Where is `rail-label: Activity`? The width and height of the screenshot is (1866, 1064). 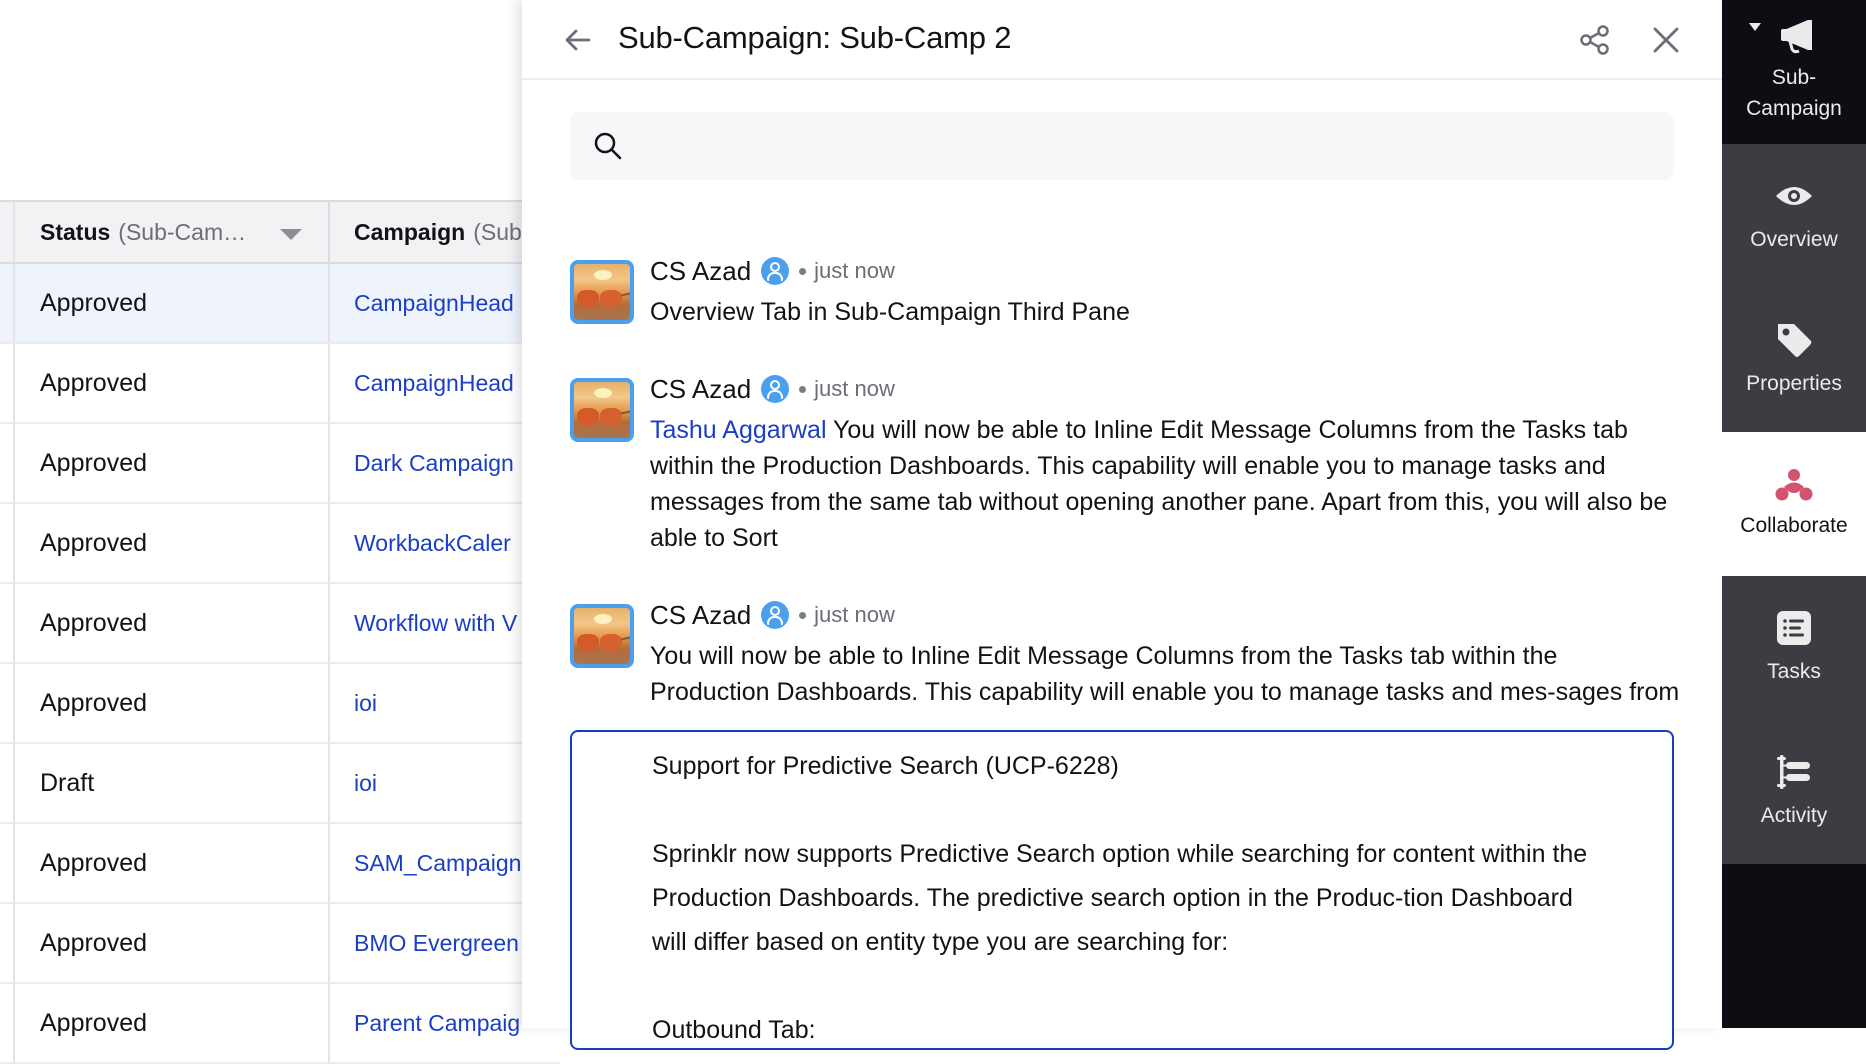 rail-label: Activity is located at coordinates (1794, 815).